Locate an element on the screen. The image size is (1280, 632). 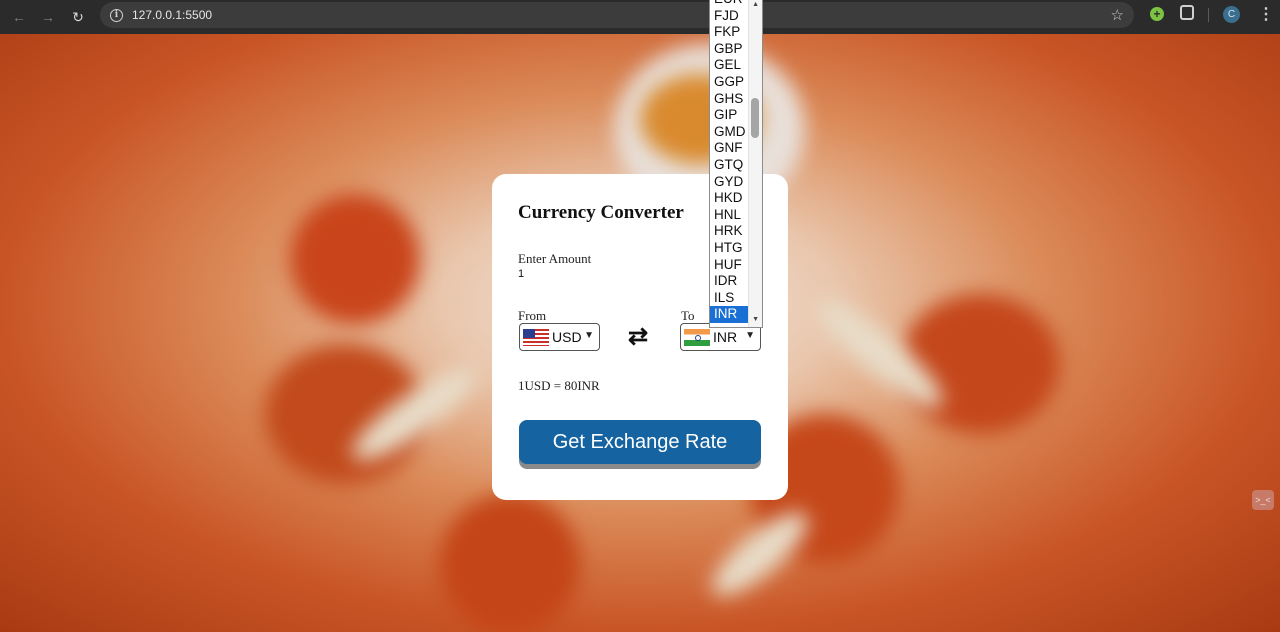
address-bar: i 127.0.0.1:5500 ☆ is located at coordinates (617, 15).